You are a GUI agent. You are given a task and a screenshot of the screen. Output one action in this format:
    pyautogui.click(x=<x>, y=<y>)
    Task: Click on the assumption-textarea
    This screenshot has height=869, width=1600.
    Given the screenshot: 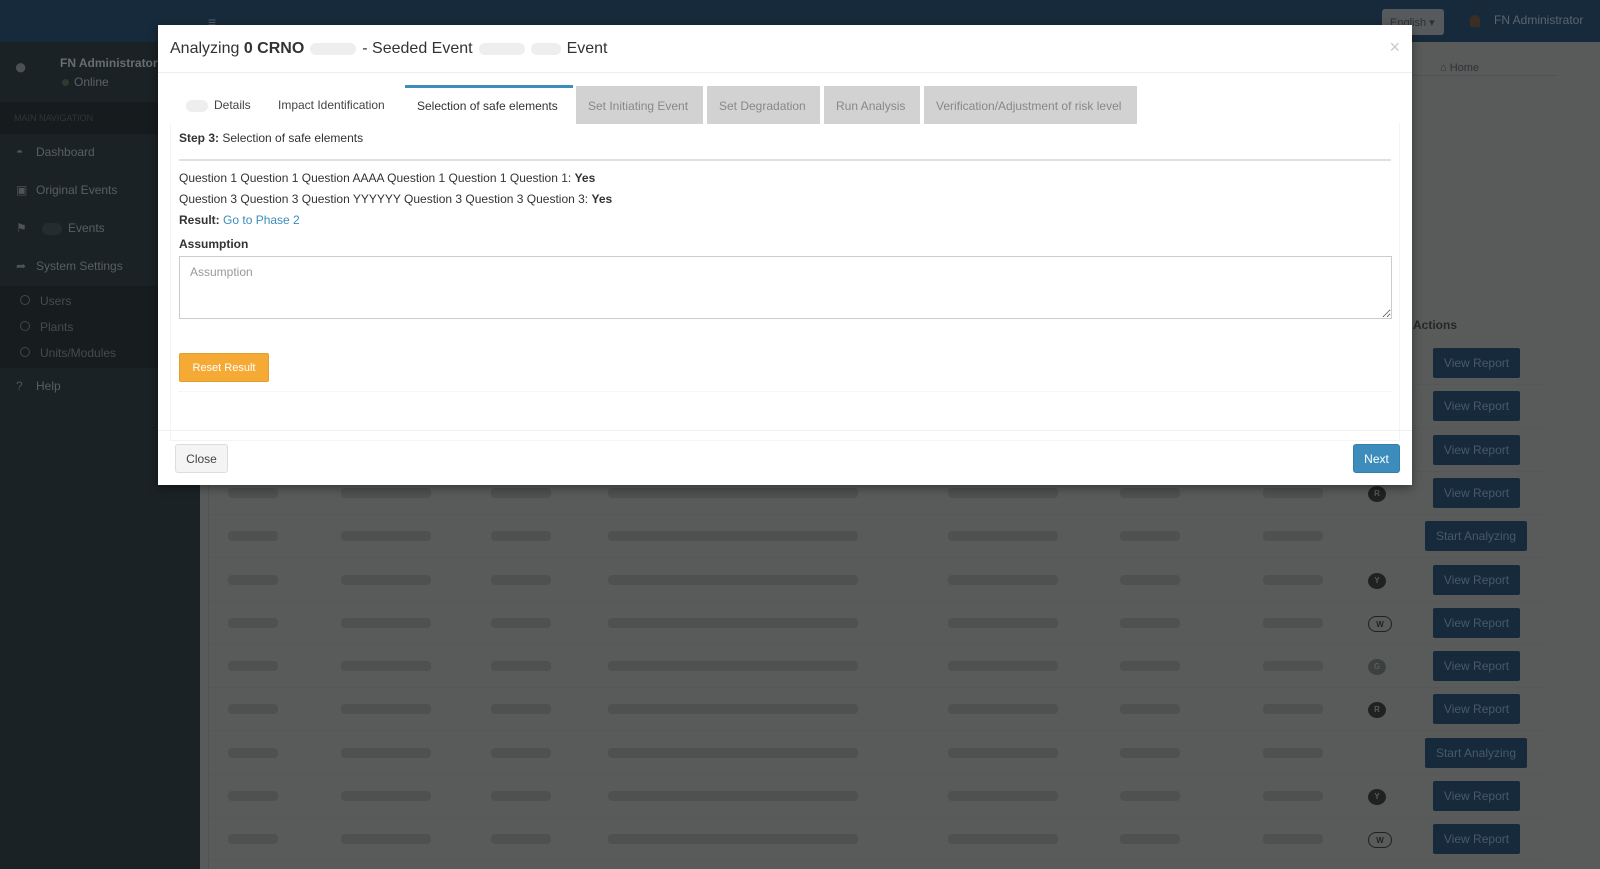 What is the action you would take?
    pyautogui.click(x=785, y=287)
    